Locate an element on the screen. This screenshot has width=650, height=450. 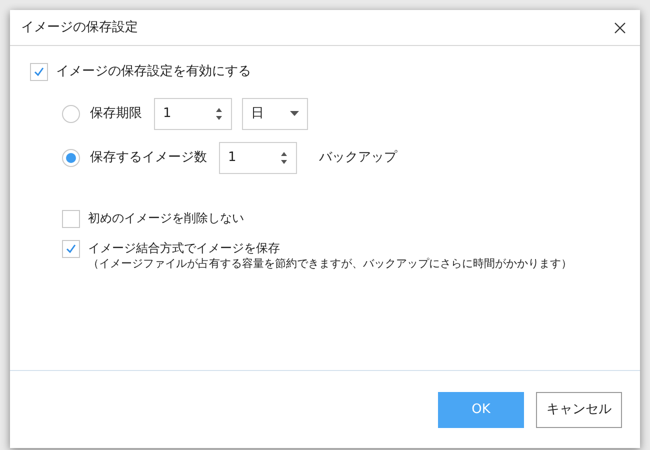
dropdown-value: 日 is located at coordinates (257, 113).